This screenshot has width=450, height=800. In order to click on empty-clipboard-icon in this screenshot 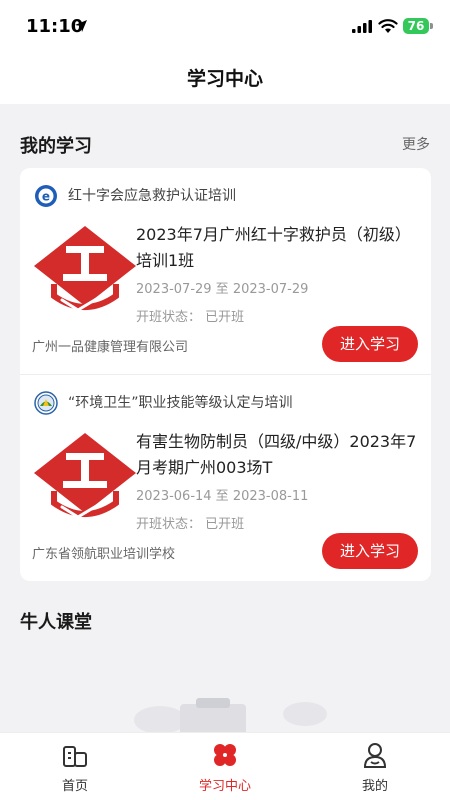, I will do `click(230, 719)`.